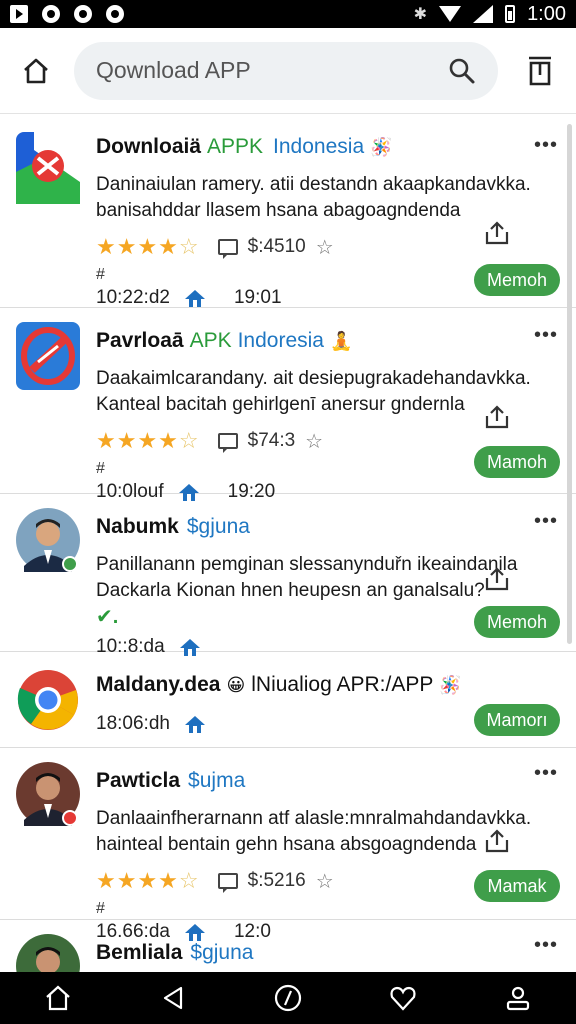 The image size is (576, 1024). I want to click on item-title: Downloaiä APPK Indonesia 🪅, so click(318, 147).